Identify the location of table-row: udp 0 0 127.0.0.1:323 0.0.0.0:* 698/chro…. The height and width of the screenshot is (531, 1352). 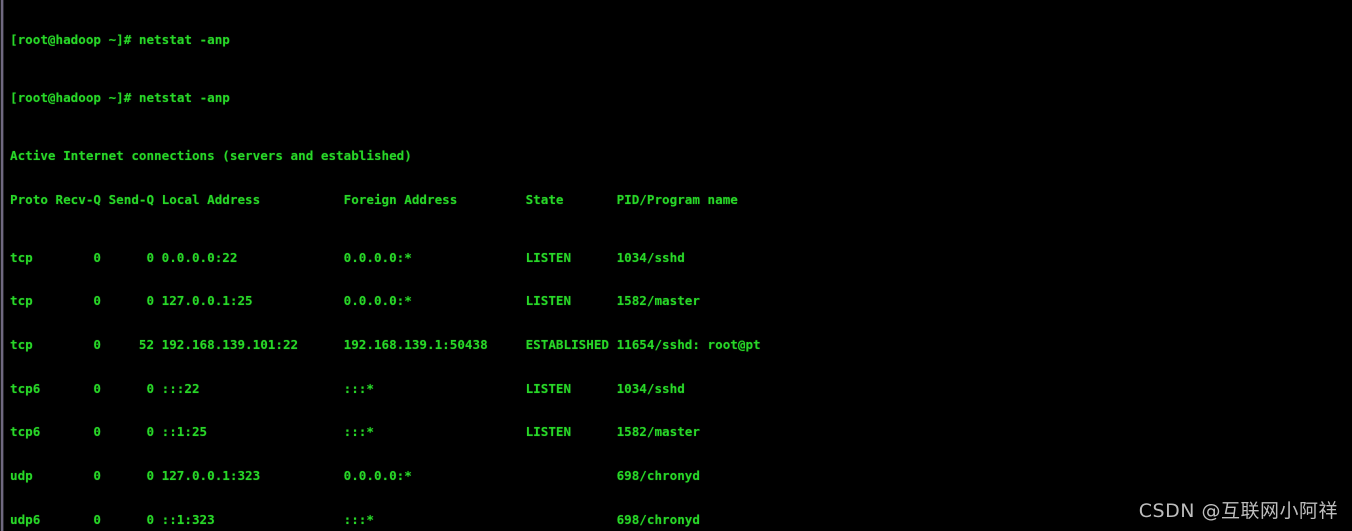
(355, 476).